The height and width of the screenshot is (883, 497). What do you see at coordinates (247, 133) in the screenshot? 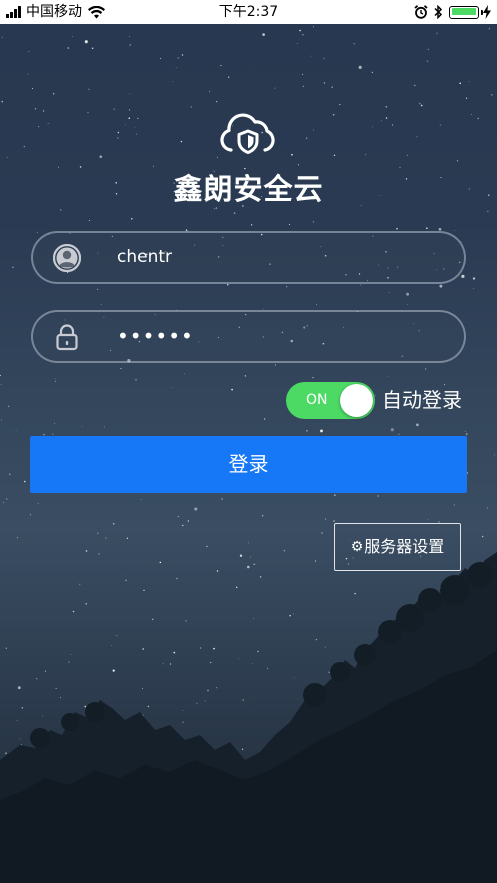
I see `cloud-shield-icon` at bounding box center [247, 133].